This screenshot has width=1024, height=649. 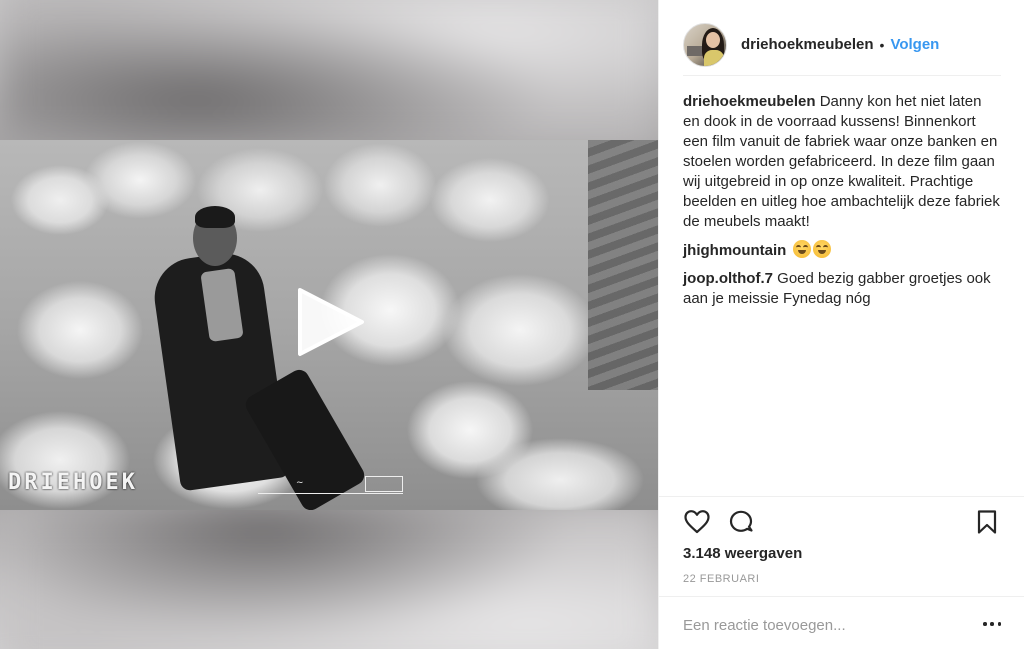 I want to click on post-header: driehoekmeubelen • Volgen, so click(x=842, y=45).